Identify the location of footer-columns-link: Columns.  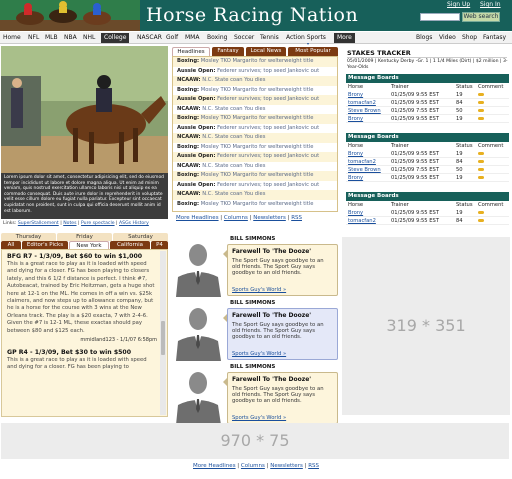
(253, 466).